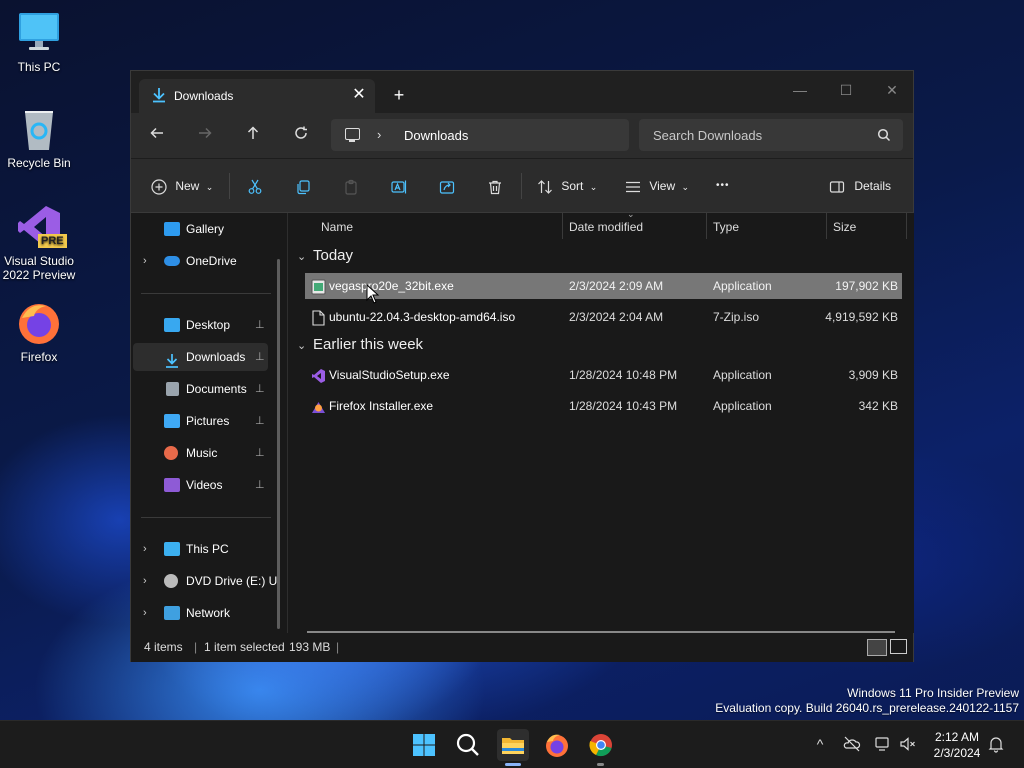 Image resolution: width=1024 pixels, height=768 pixels. What do you see at coordinates (39, 332) in the screenshot?
I see `desktop-icon-firefox: Firefox` at bounding box center [39, 332].